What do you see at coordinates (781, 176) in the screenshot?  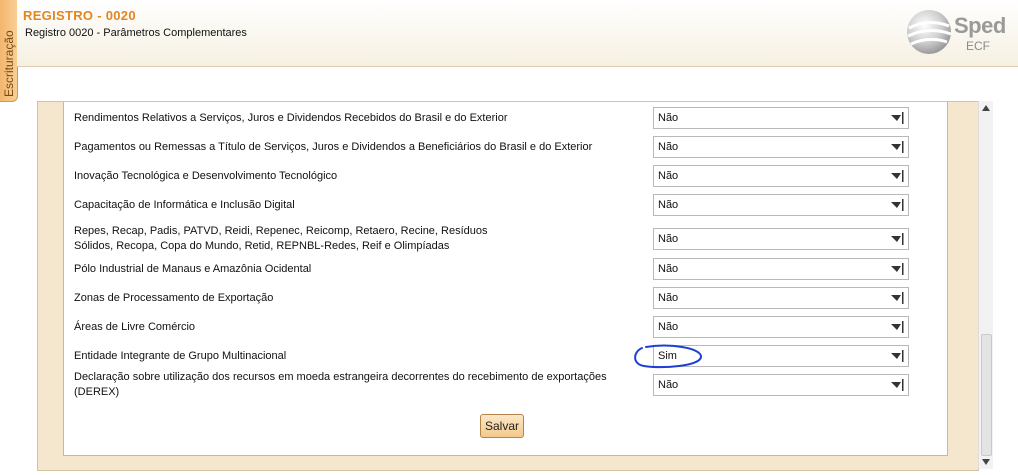 I see `select-inovacao-tecnologica: Não` at bounding box center [781, 176].